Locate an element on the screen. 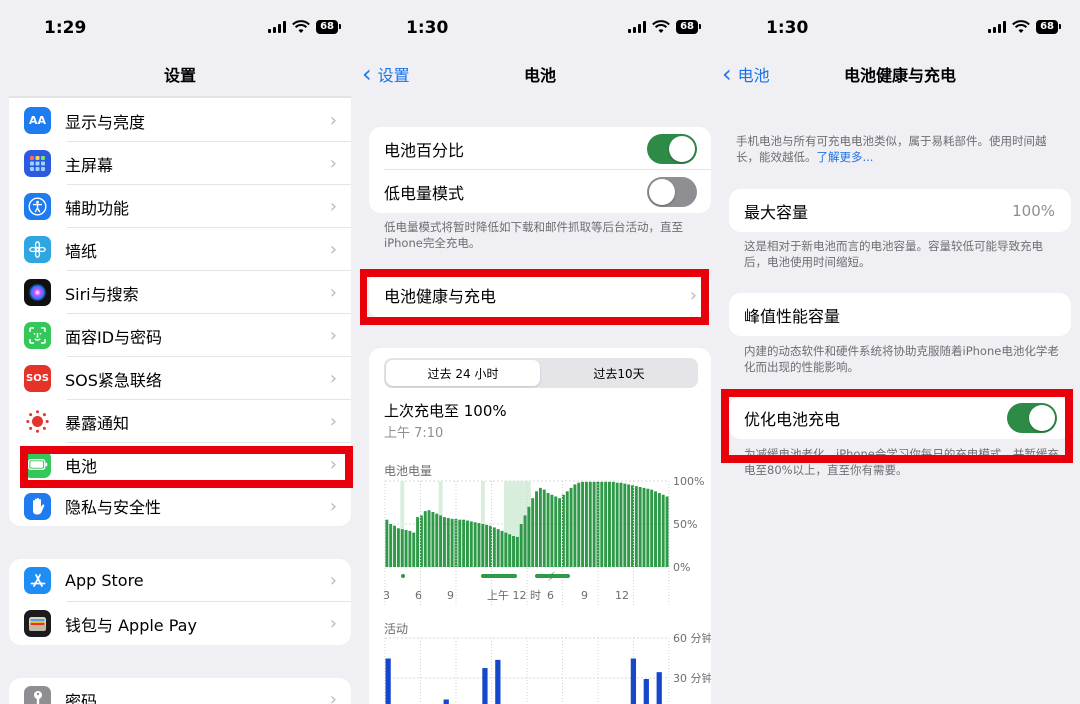  charging-bolt-icon: ⚡ is located at coordinates (551, 577).